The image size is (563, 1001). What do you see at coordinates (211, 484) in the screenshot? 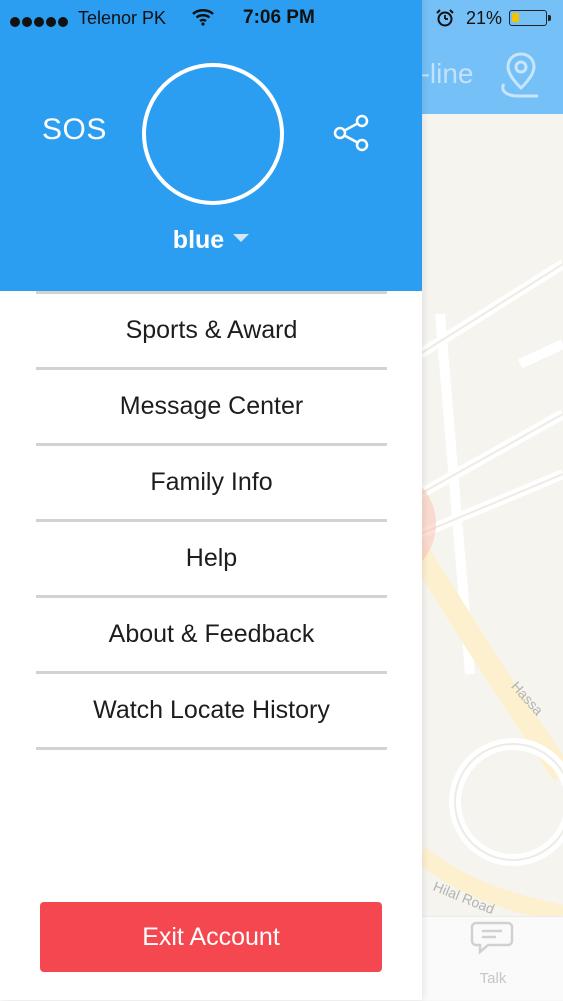
I see `menu-item-family-info: Family Info` at bounding box center [211, 484].